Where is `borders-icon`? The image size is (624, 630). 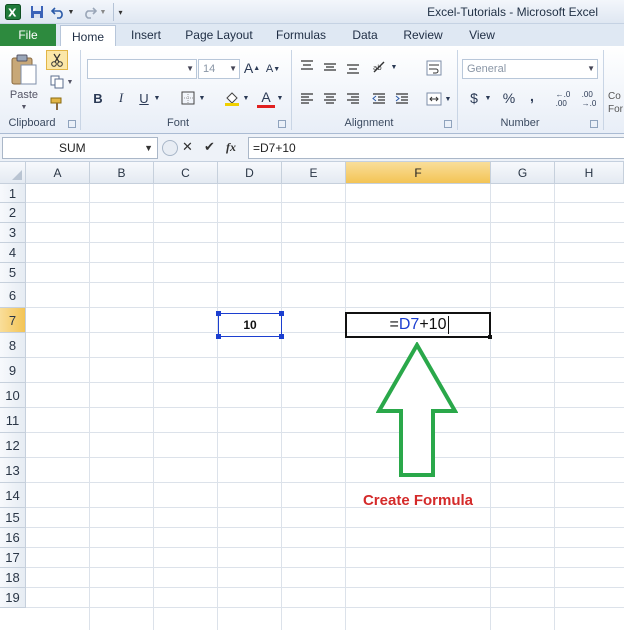 borders-icon is located at coordinates (188, 98).